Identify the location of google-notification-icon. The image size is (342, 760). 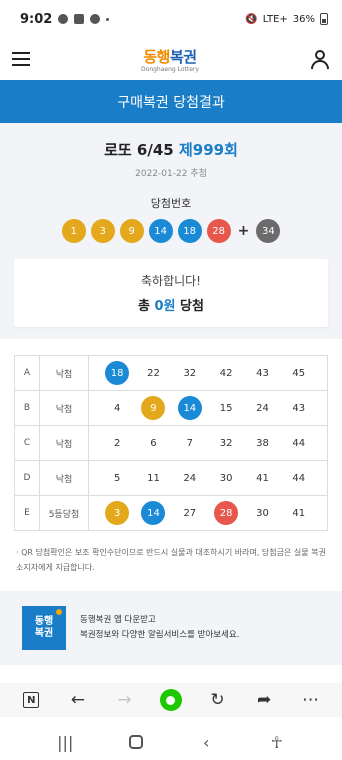
(95, 19).